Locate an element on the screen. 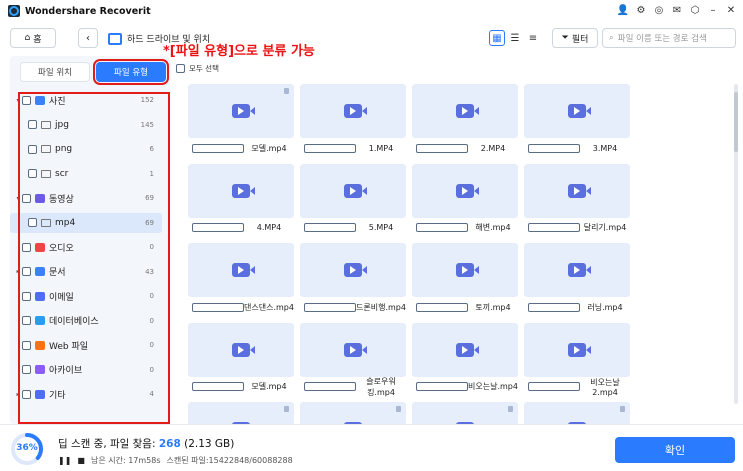 Image resolution: width=743 pixels, height=471 pixels. filter-button: ⏷ 필터 is located at coordinates (575, 38).